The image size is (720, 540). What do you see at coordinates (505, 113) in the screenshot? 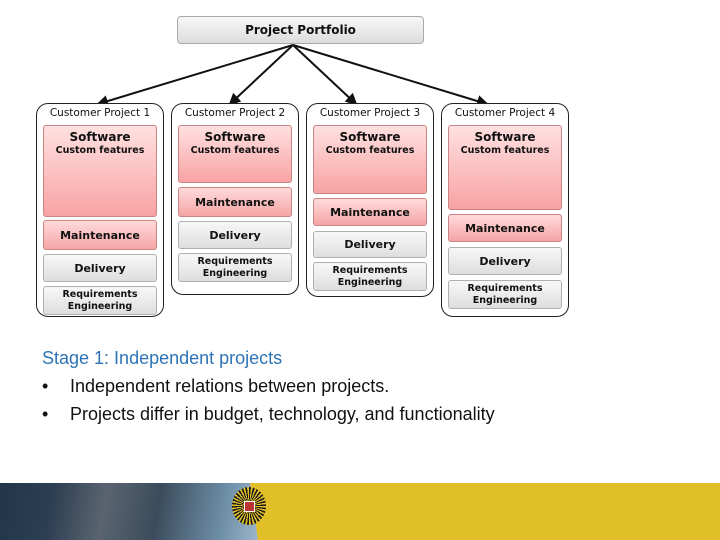
I see `project-title: Customer Project 4` at bounding box center [505, 113].